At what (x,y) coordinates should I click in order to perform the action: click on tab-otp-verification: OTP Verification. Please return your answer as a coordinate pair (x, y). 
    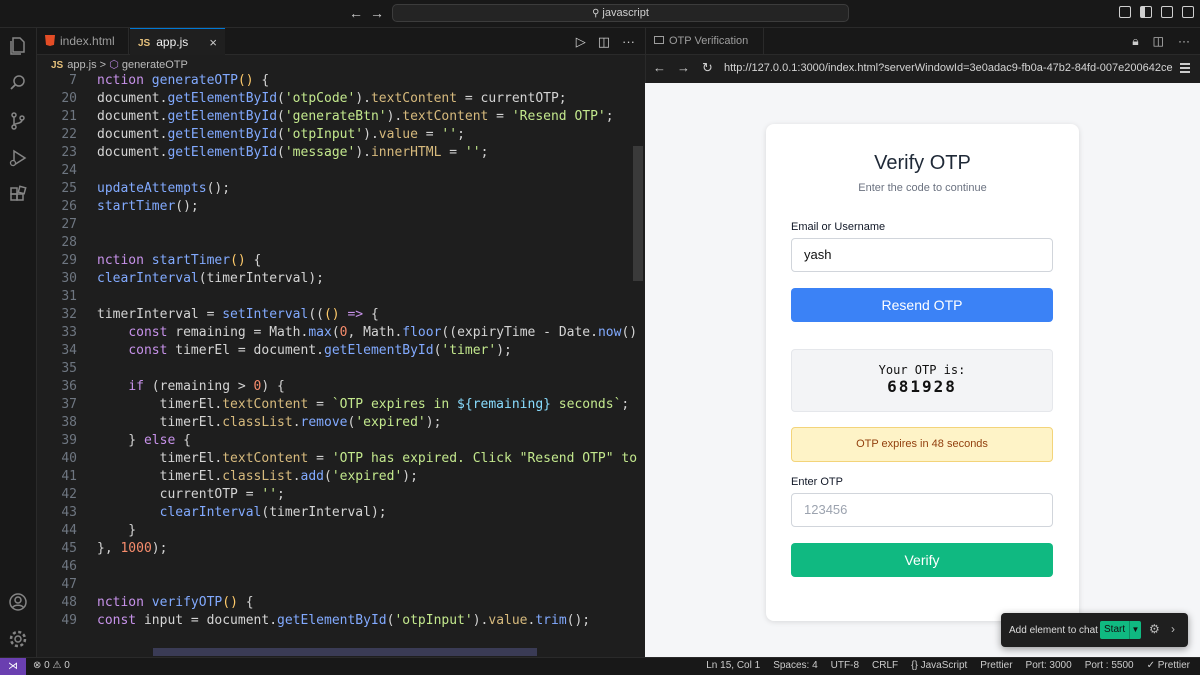
    Looking at the image, I should click on (705, 41).